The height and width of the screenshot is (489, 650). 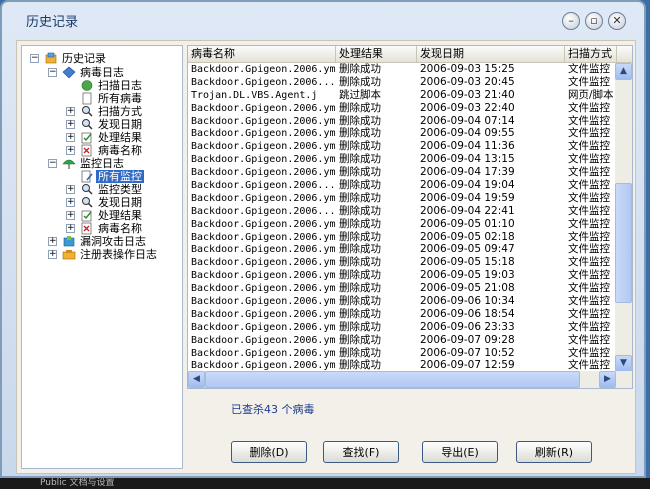 I want to click on find-button: 查找(F), so click(x=361, y=452).